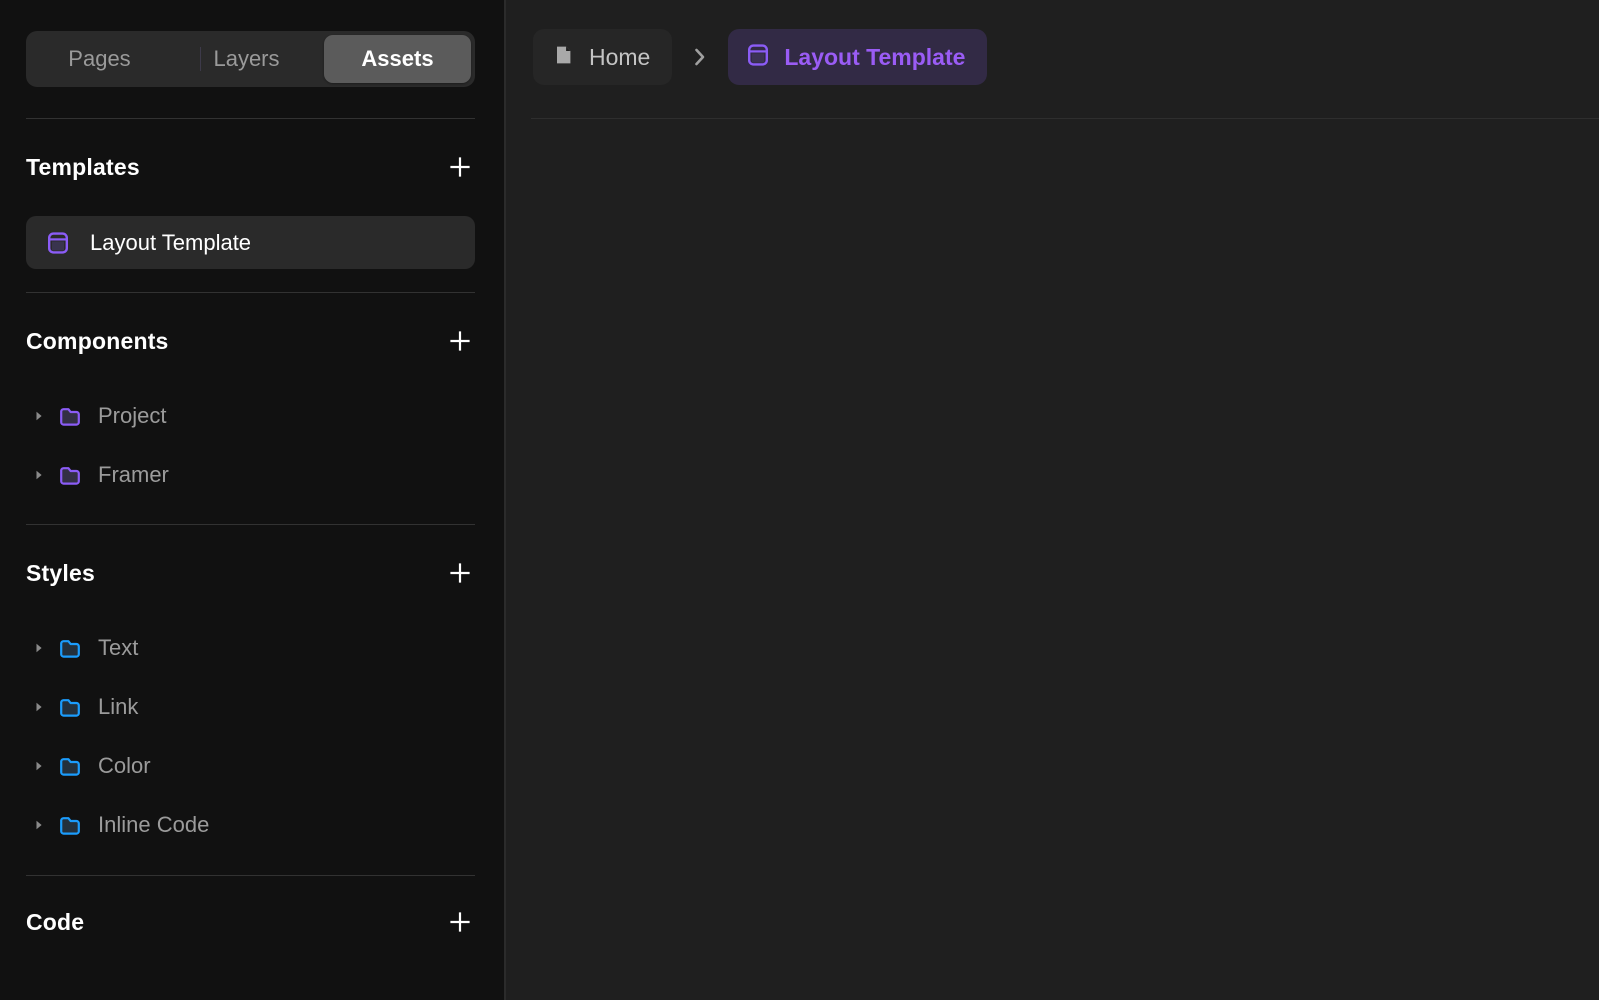  I want to click on asset-item-label: Layout Template, so click(171, 242).